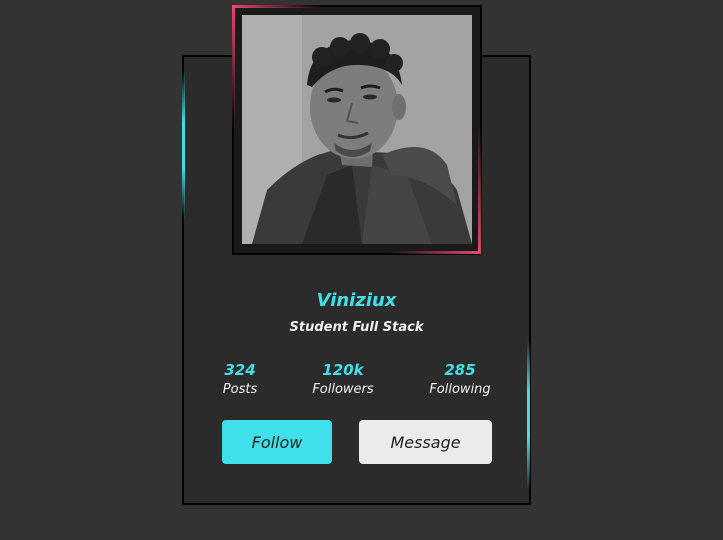  Describe the element at coordinates (183, 145) in the screenshot. I see `card-glow-left` at that location.